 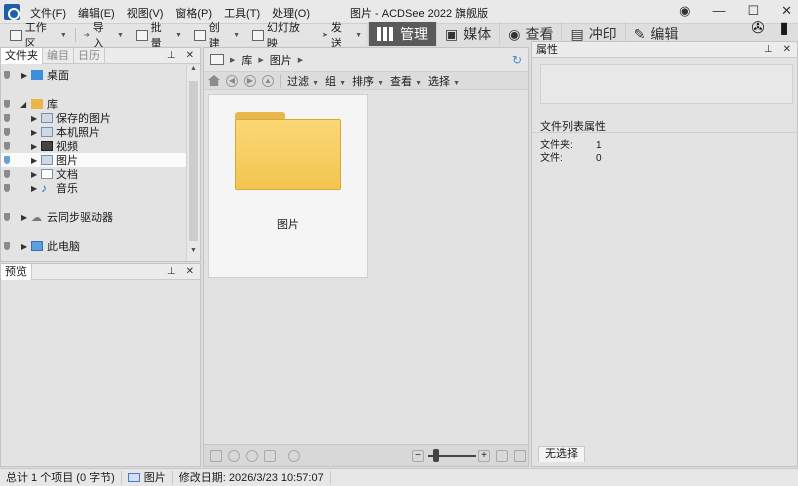 I want to click on tab-catalog: 编目, so click(x=58, y=55).